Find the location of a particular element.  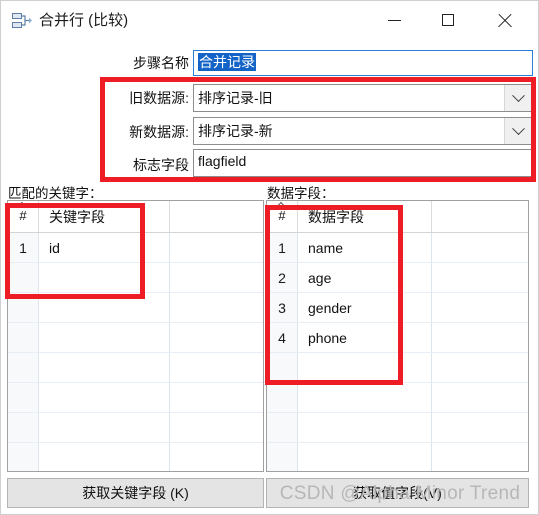

row-index-cell: 2 is located at coordinates (282, 277).